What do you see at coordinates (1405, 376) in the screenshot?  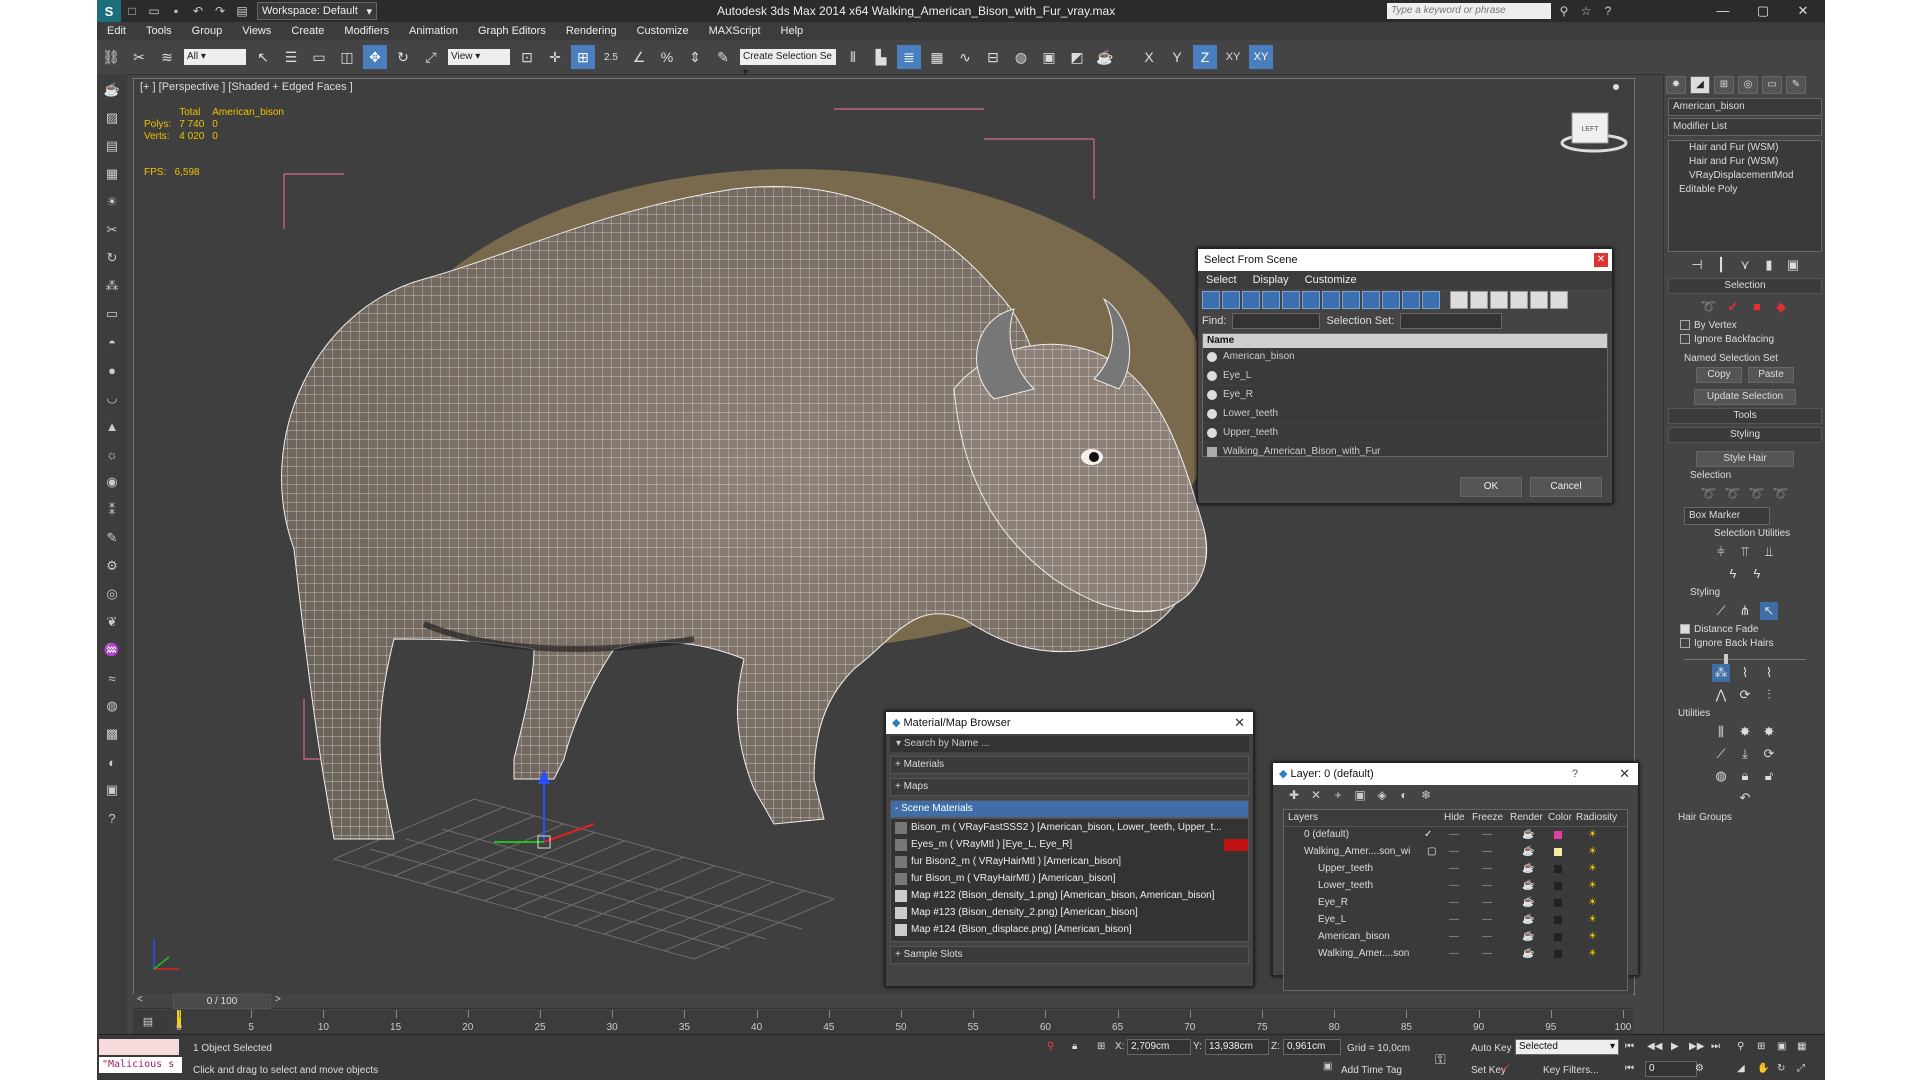 I see `list-item: Eye_L` at bounding box center [1405, 376].